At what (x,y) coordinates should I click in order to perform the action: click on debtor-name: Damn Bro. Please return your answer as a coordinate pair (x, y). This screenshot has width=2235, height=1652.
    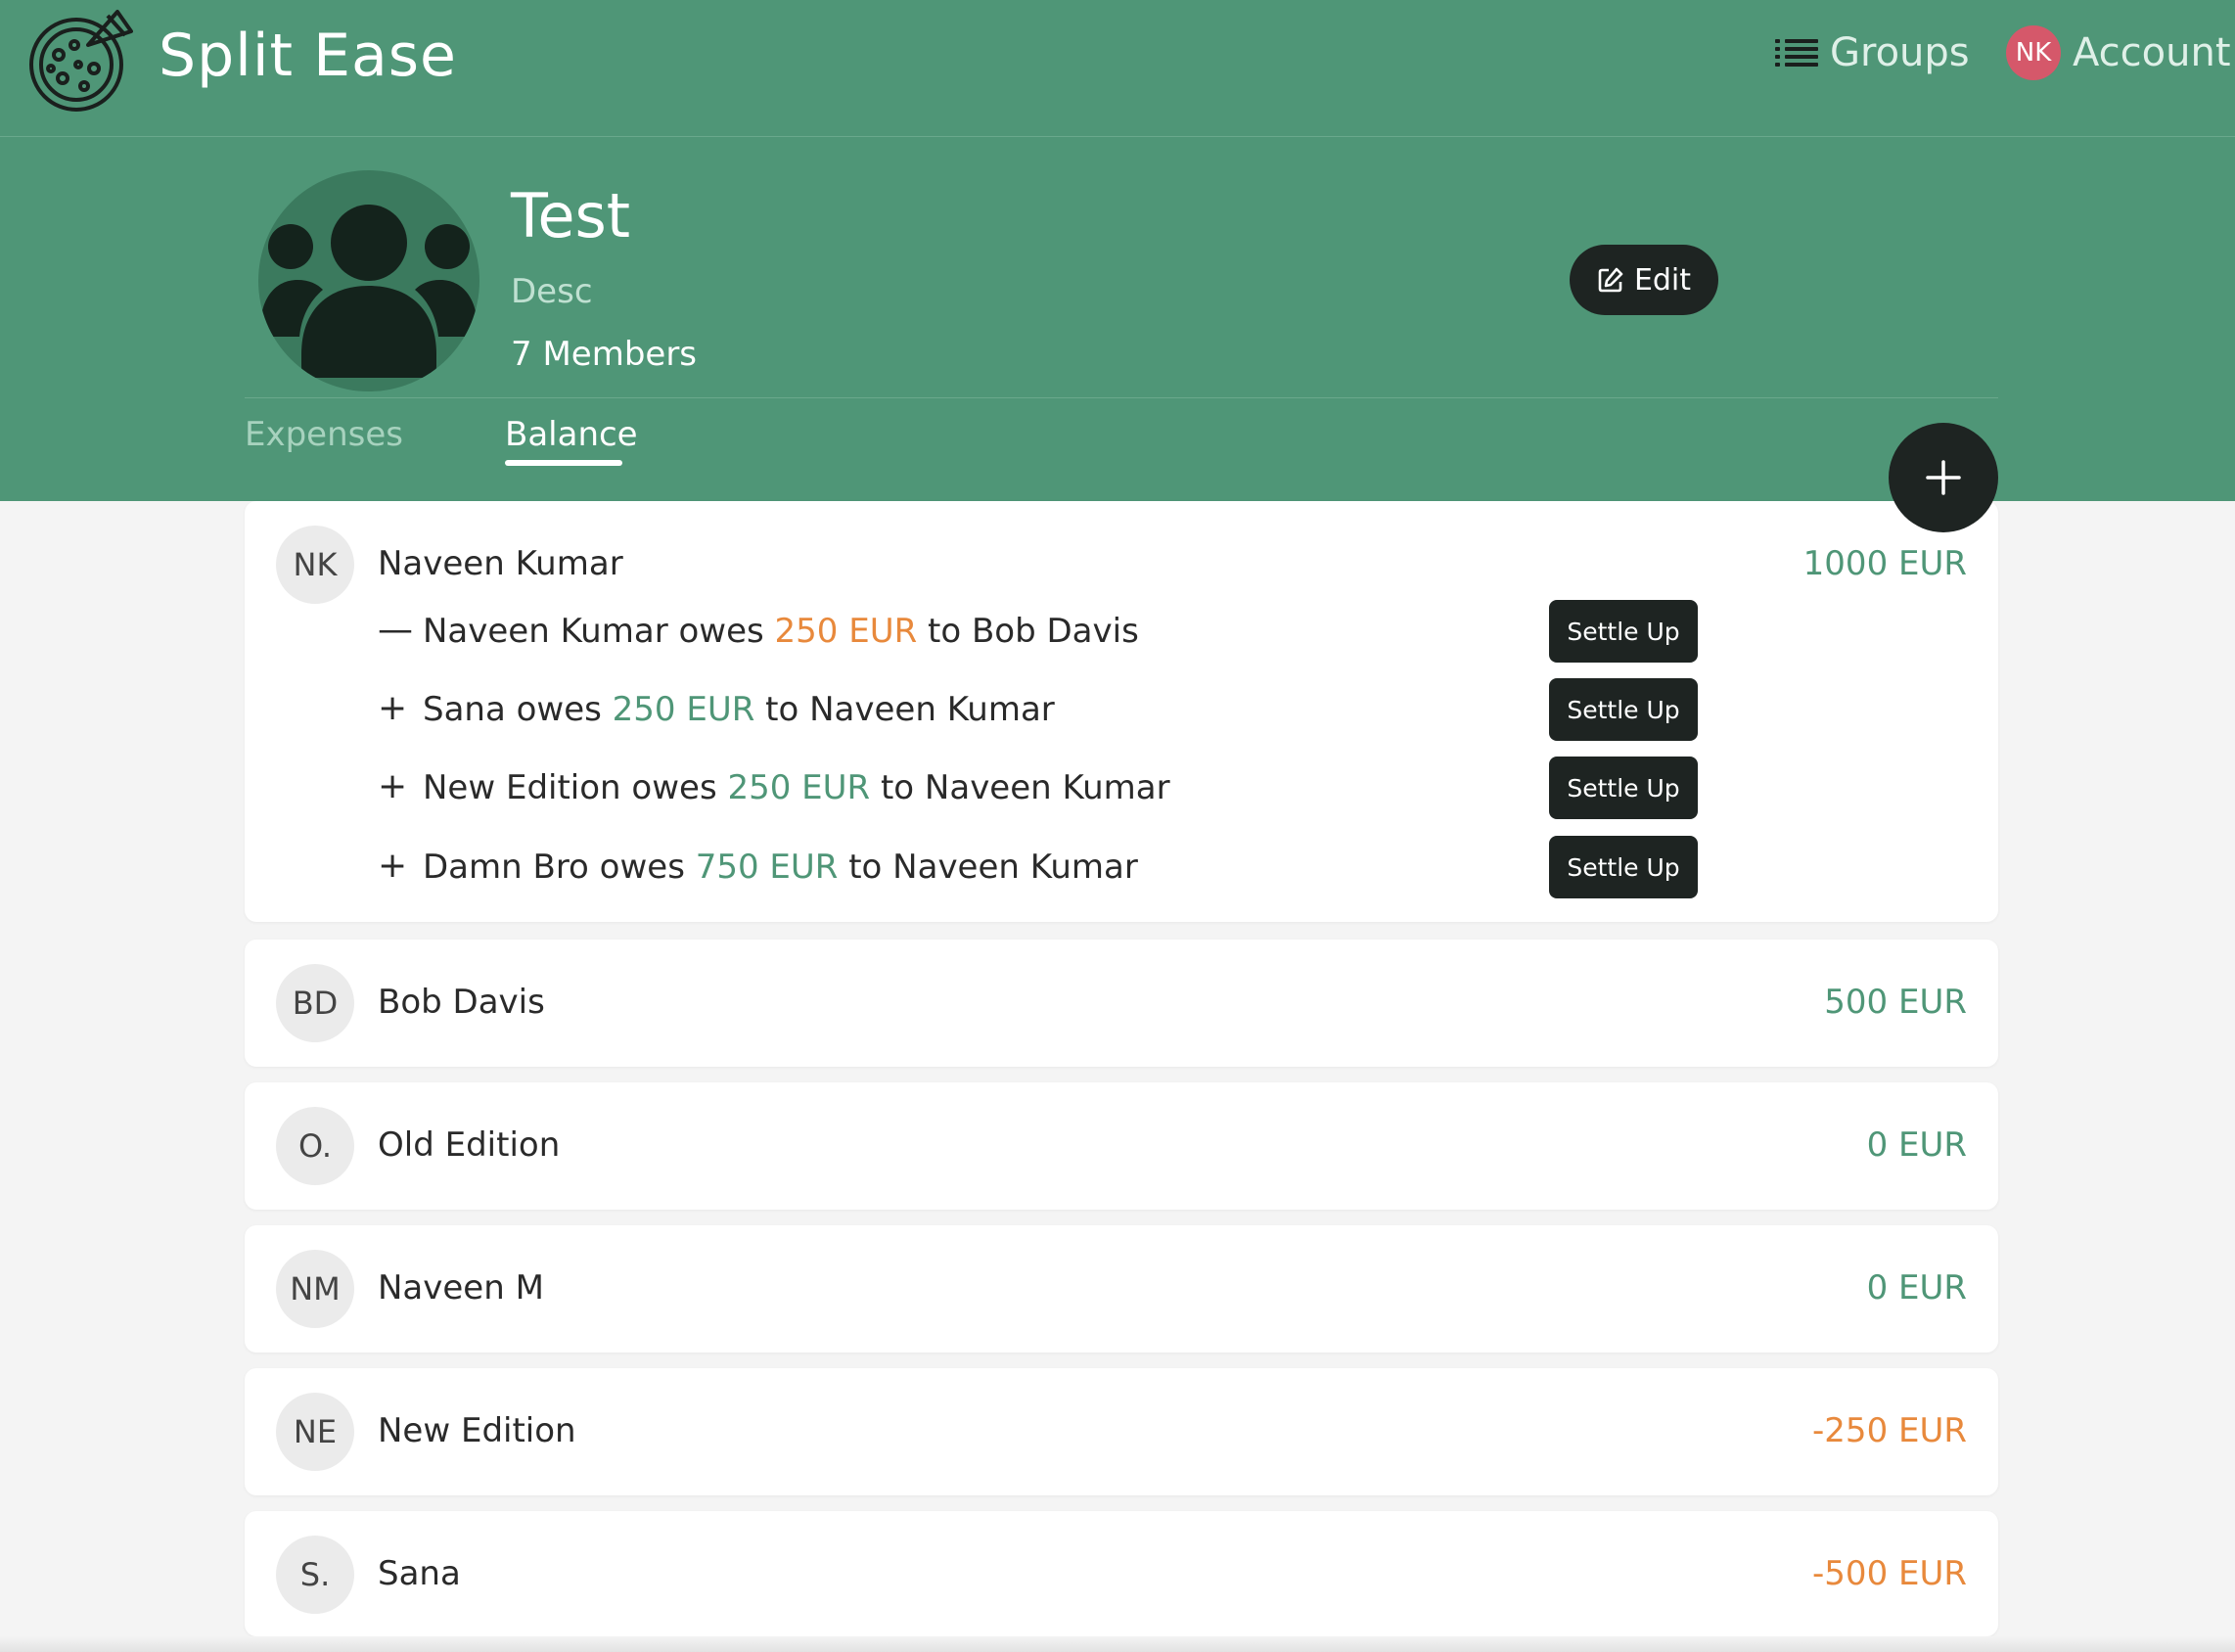
    Looking at the image, I should click on (506, 867).